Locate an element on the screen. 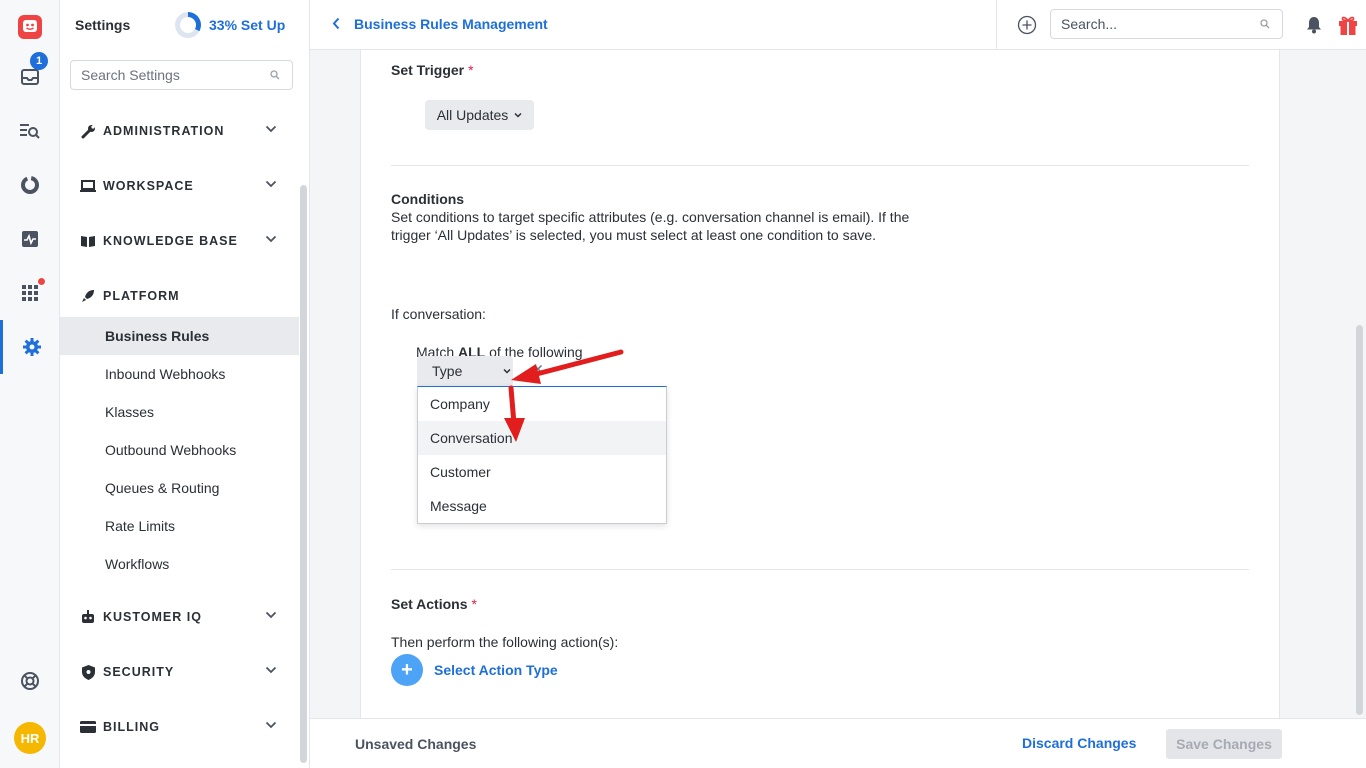 The width and height of the screenshot is (1366, 768). section-kustomer-iq: KUSTOMER IQ is located at coordinates (180, 617).